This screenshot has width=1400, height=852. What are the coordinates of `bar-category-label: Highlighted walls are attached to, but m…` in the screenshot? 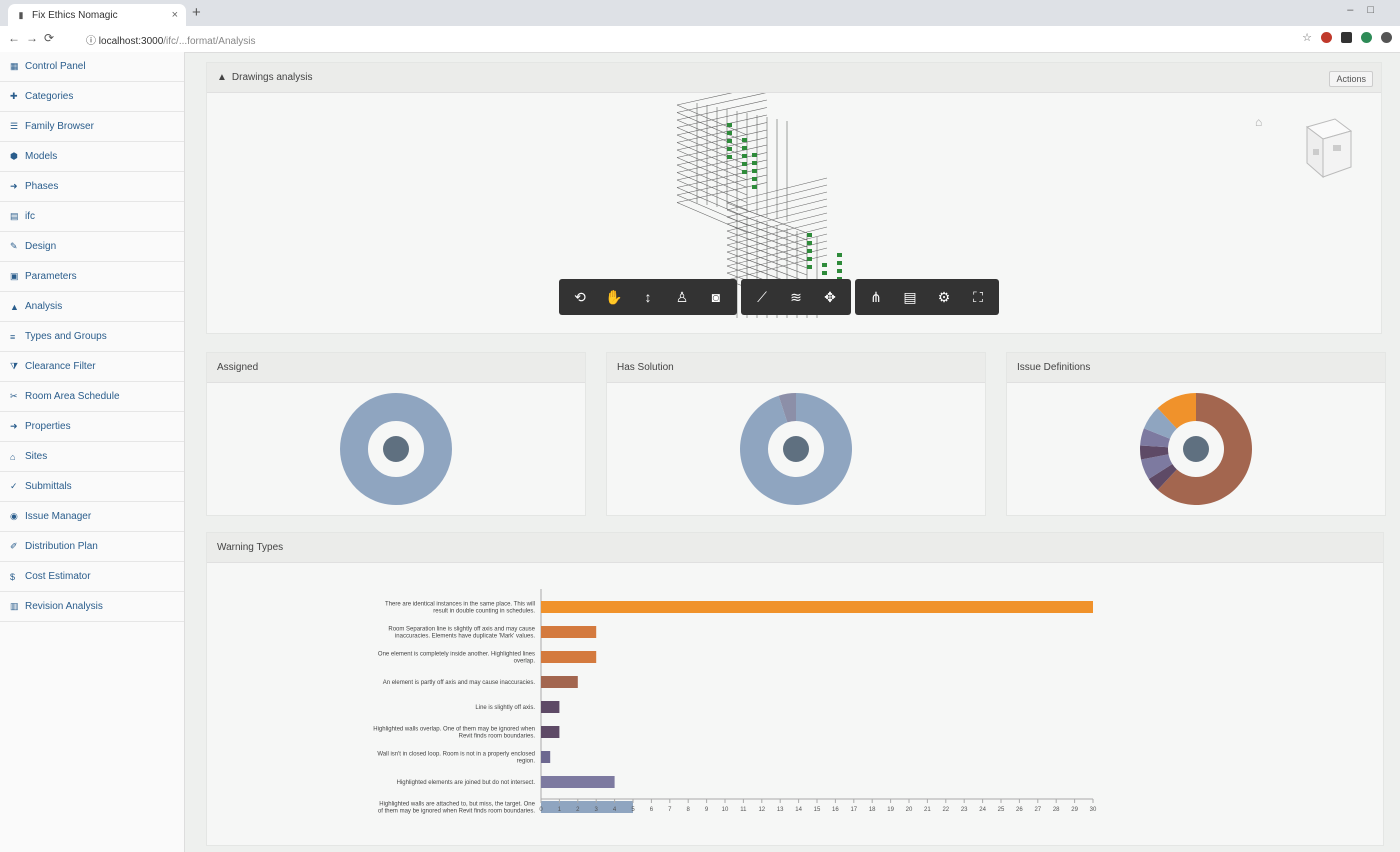 It's located at (457, 808).